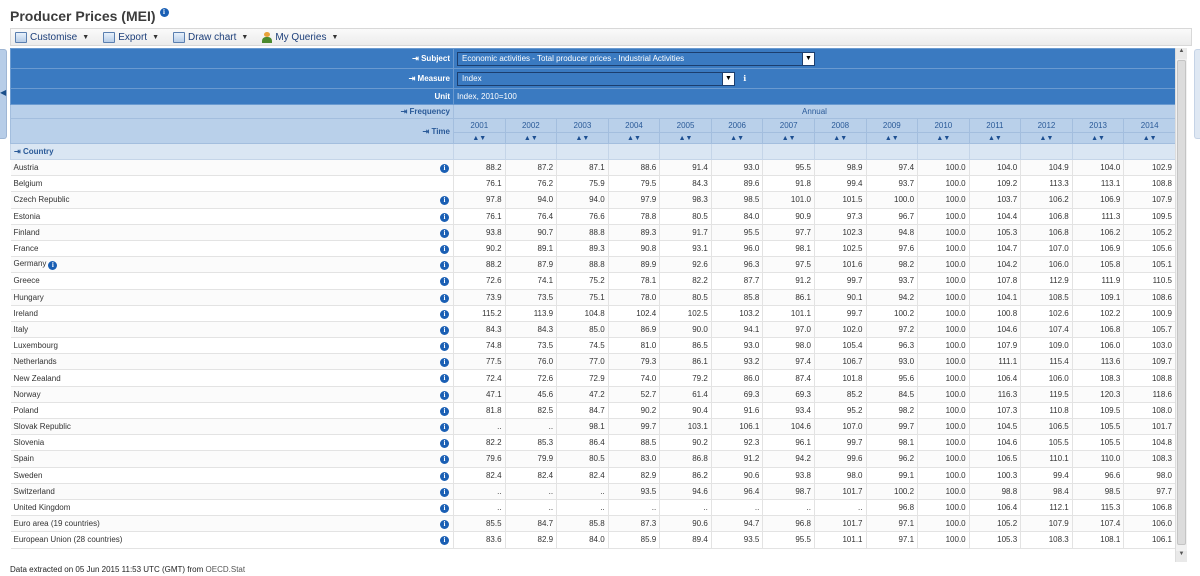 This screenshot has width=1200, height=576. I want to click on customise-menu: Customise ▼, so click(52, 37).